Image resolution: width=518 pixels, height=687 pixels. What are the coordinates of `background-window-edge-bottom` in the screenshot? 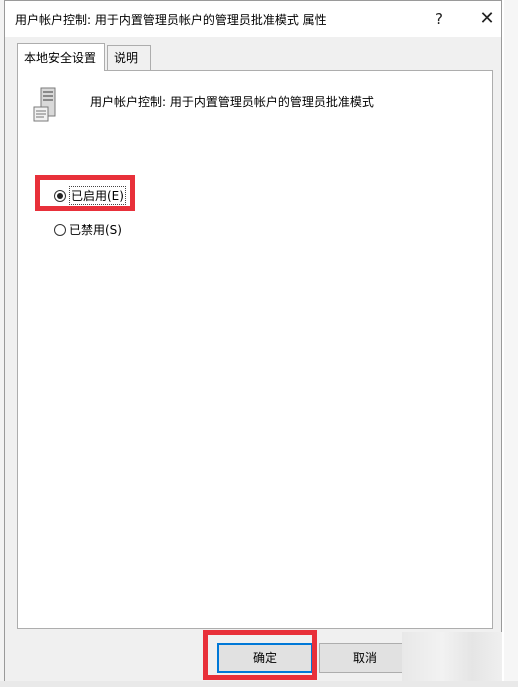 It's located at (259, 684).